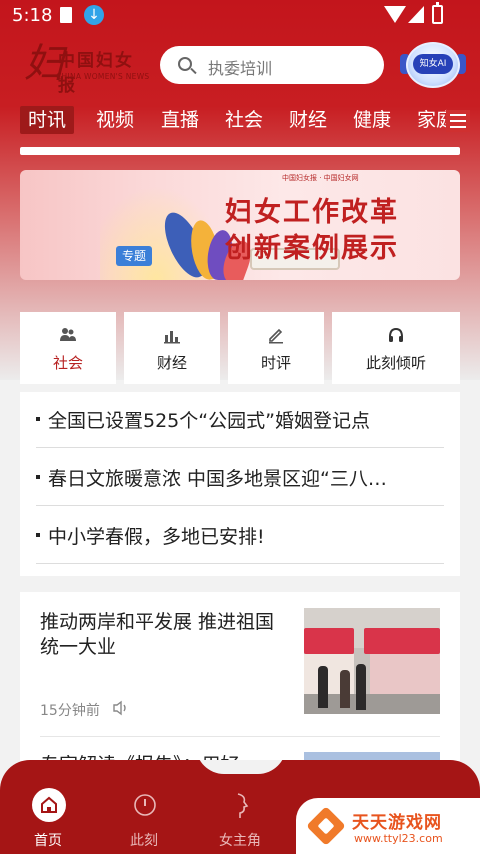 The image size is (480, 854). Describe the element at coordinates (121, 708) in the screenshot. I see `speaker-icon` at that location.